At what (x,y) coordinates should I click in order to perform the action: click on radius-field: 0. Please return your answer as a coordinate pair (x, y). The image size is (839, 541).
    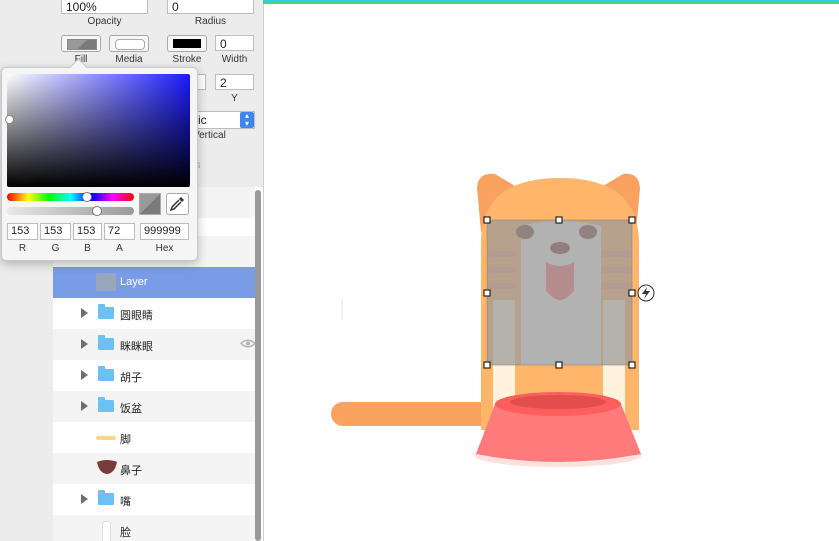
    Looking at the image, I should click on (210, 7).